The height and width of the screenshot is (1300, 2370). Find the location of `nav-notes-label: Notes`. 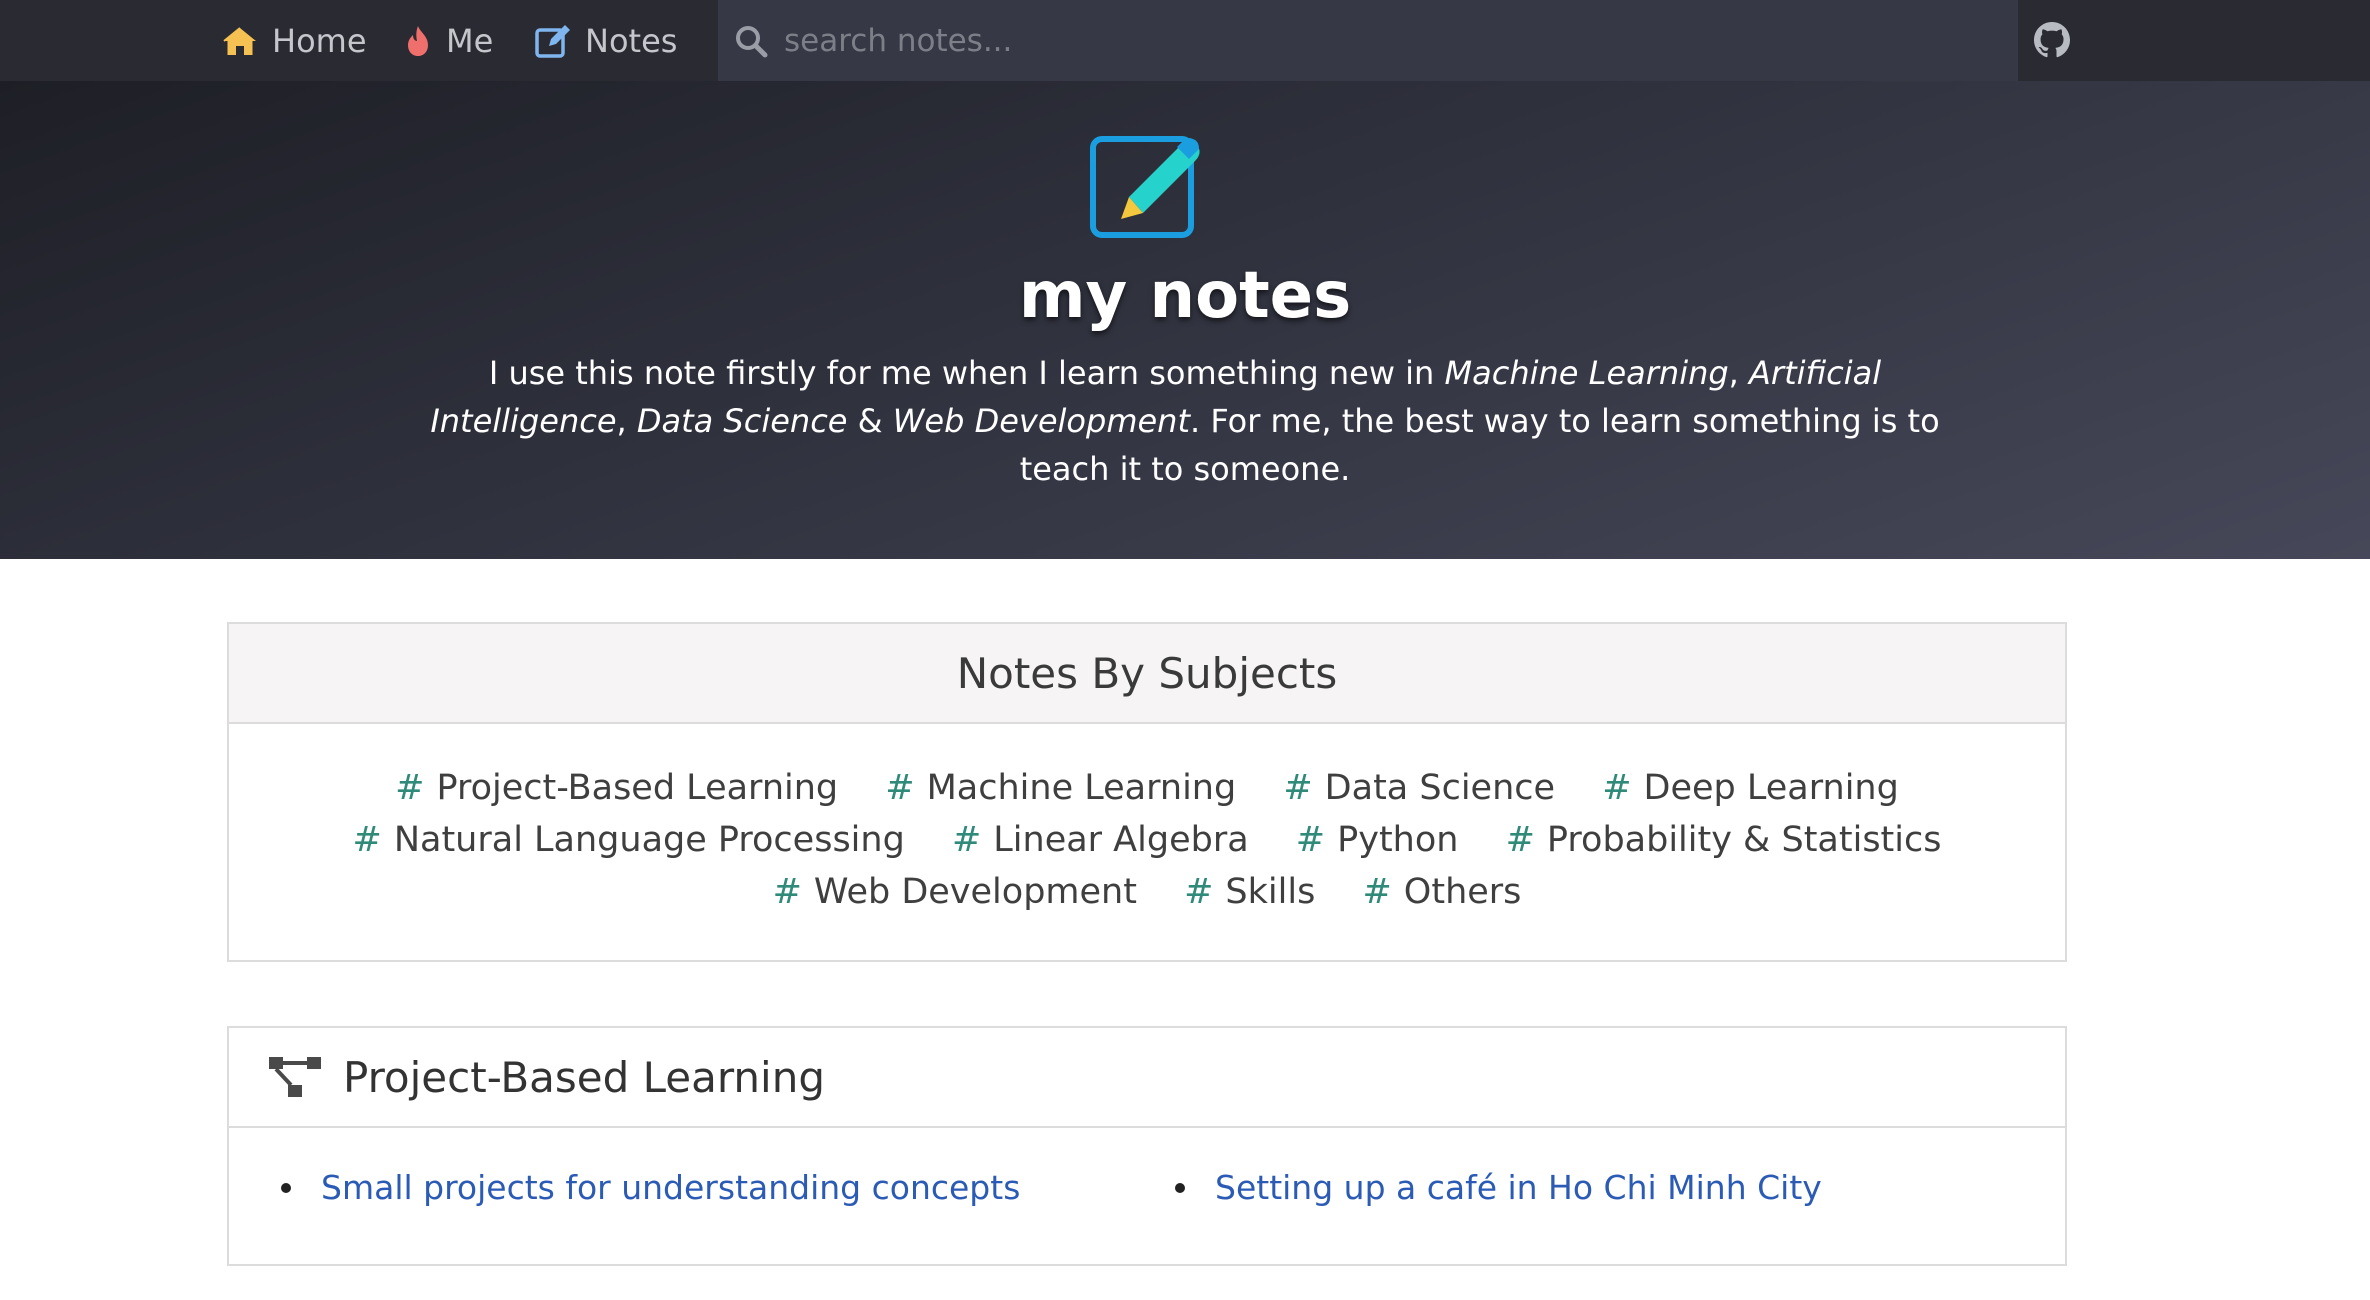

nav-notes-label: Notes is located at coordinates (631, 40).